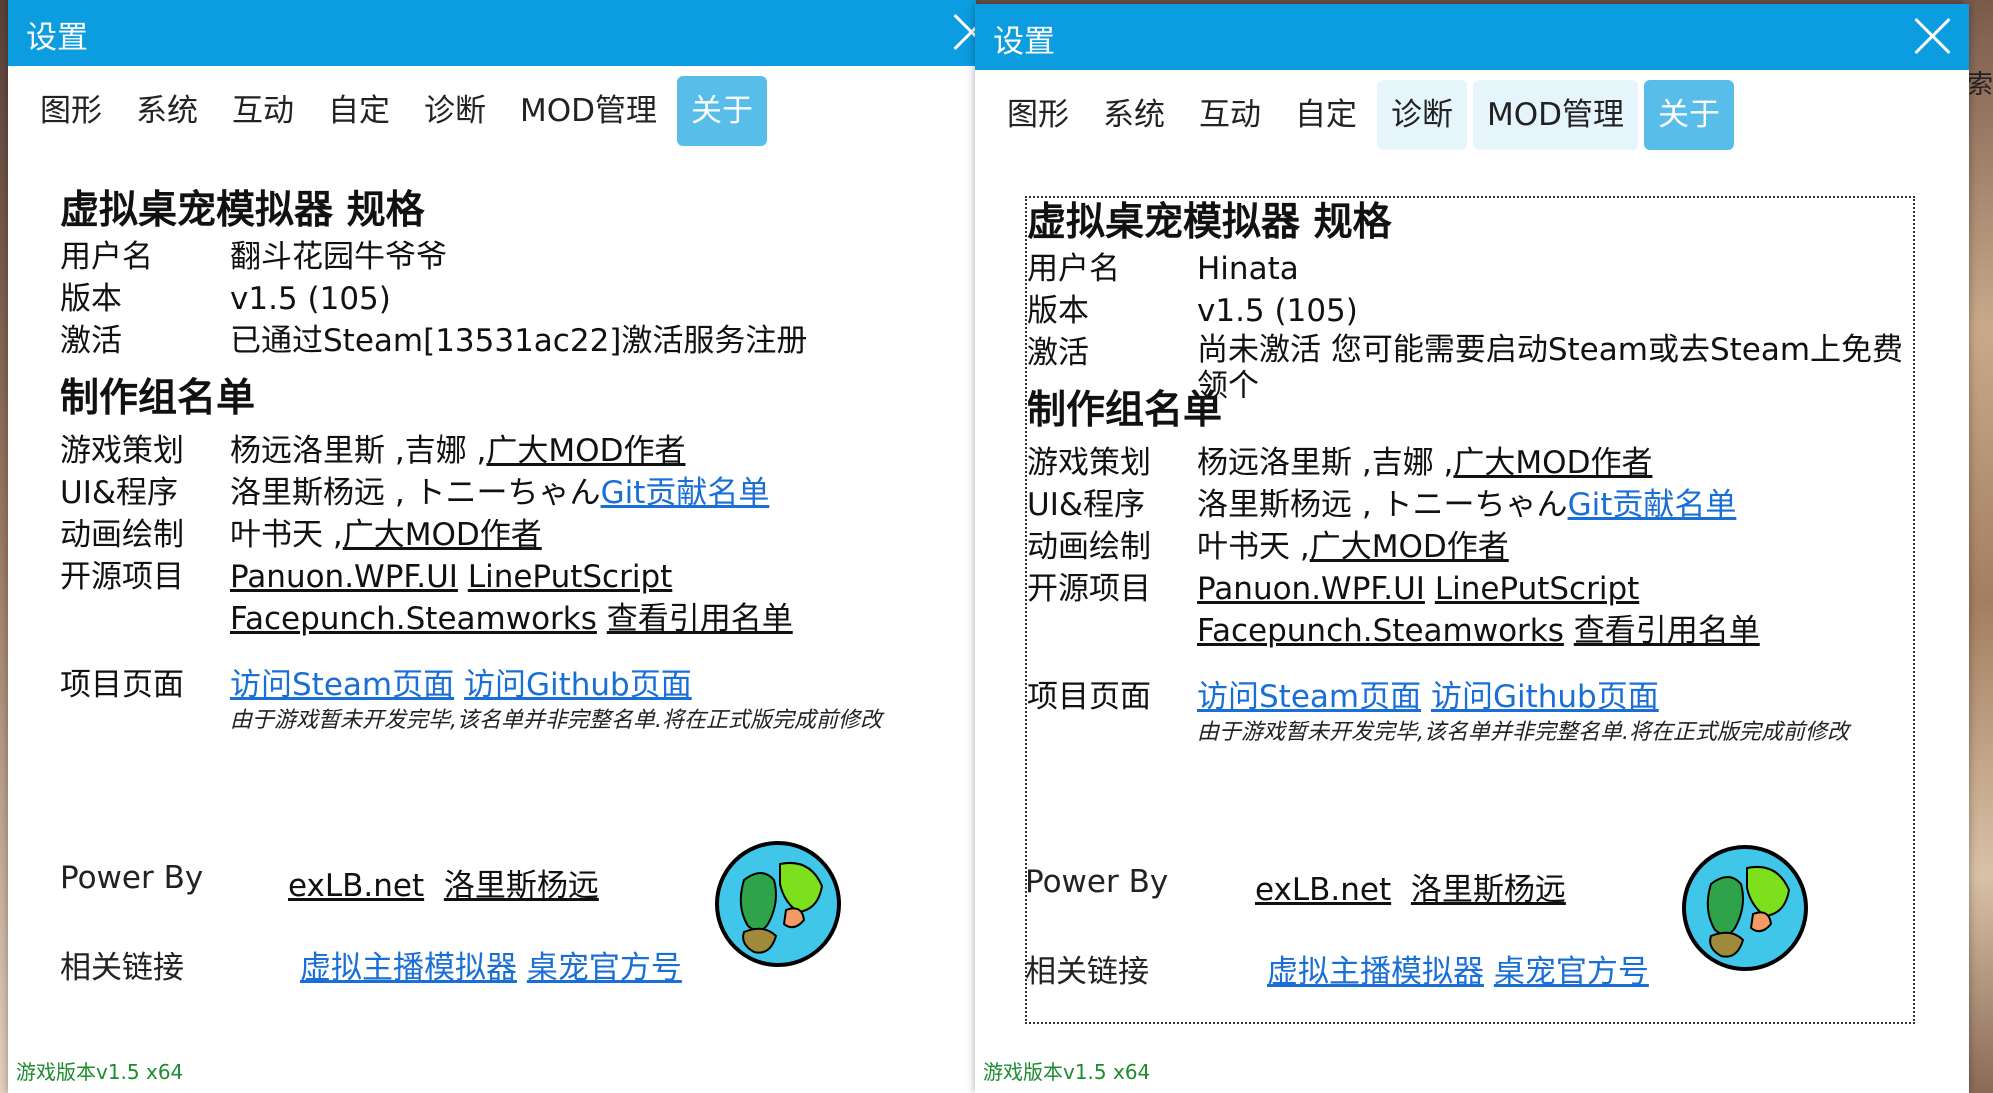  What do you see at coordinates (1979, 85) in the screenshot?
I see `background-text: 索` at bounding box center [1979, 85].